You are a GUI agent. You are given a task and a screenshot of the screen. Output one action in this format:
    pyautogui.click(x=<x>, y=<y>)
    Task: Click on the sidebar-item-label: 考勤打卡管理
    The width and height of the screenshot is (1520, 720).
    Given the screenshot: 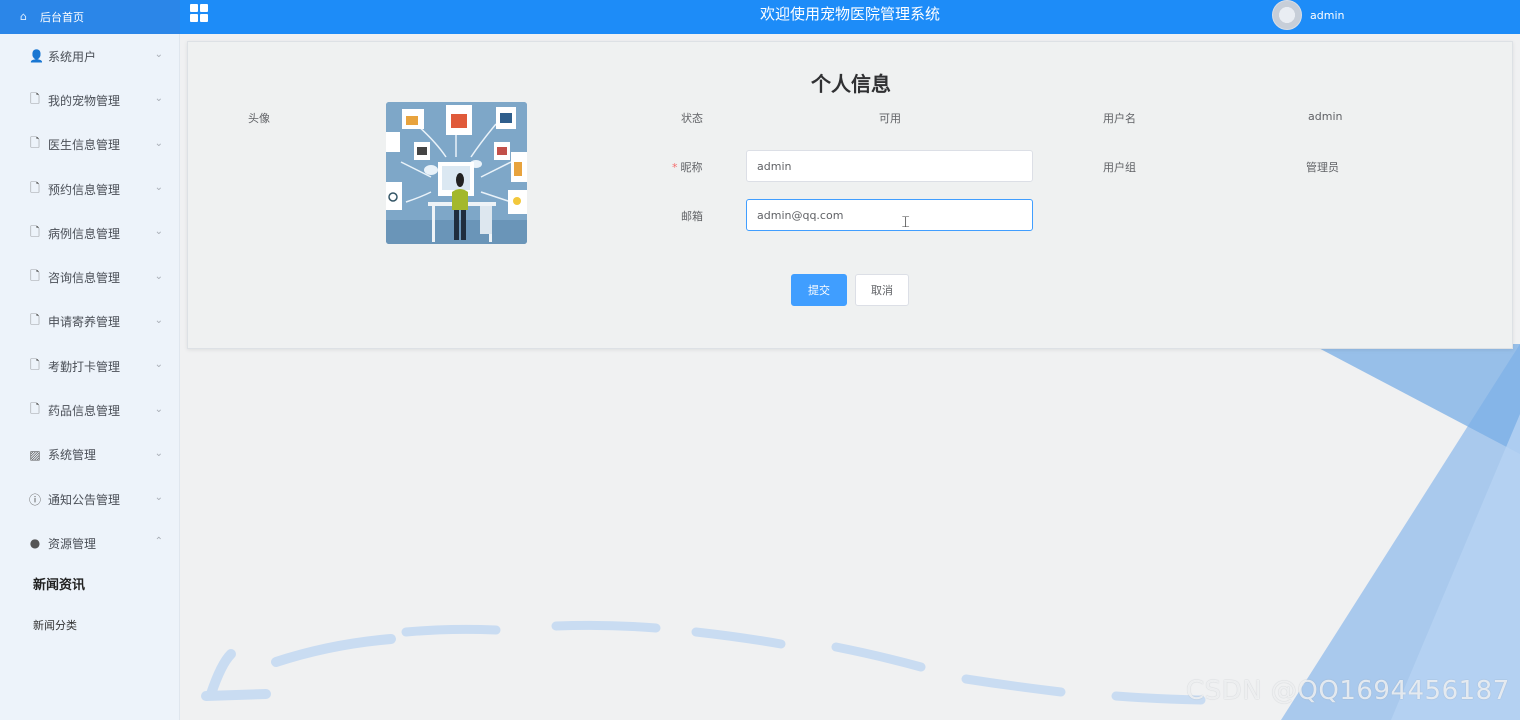 What is the action you would take?
    pyautogui.click(x=84, y=366)
    